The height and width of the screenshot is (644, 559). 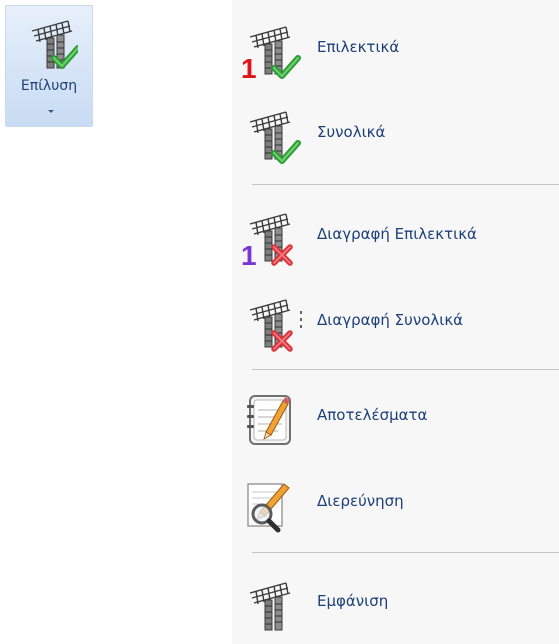 I want to click on menu-item-label: Διαγραφή Συνολικά, so click(x=390, y=320).